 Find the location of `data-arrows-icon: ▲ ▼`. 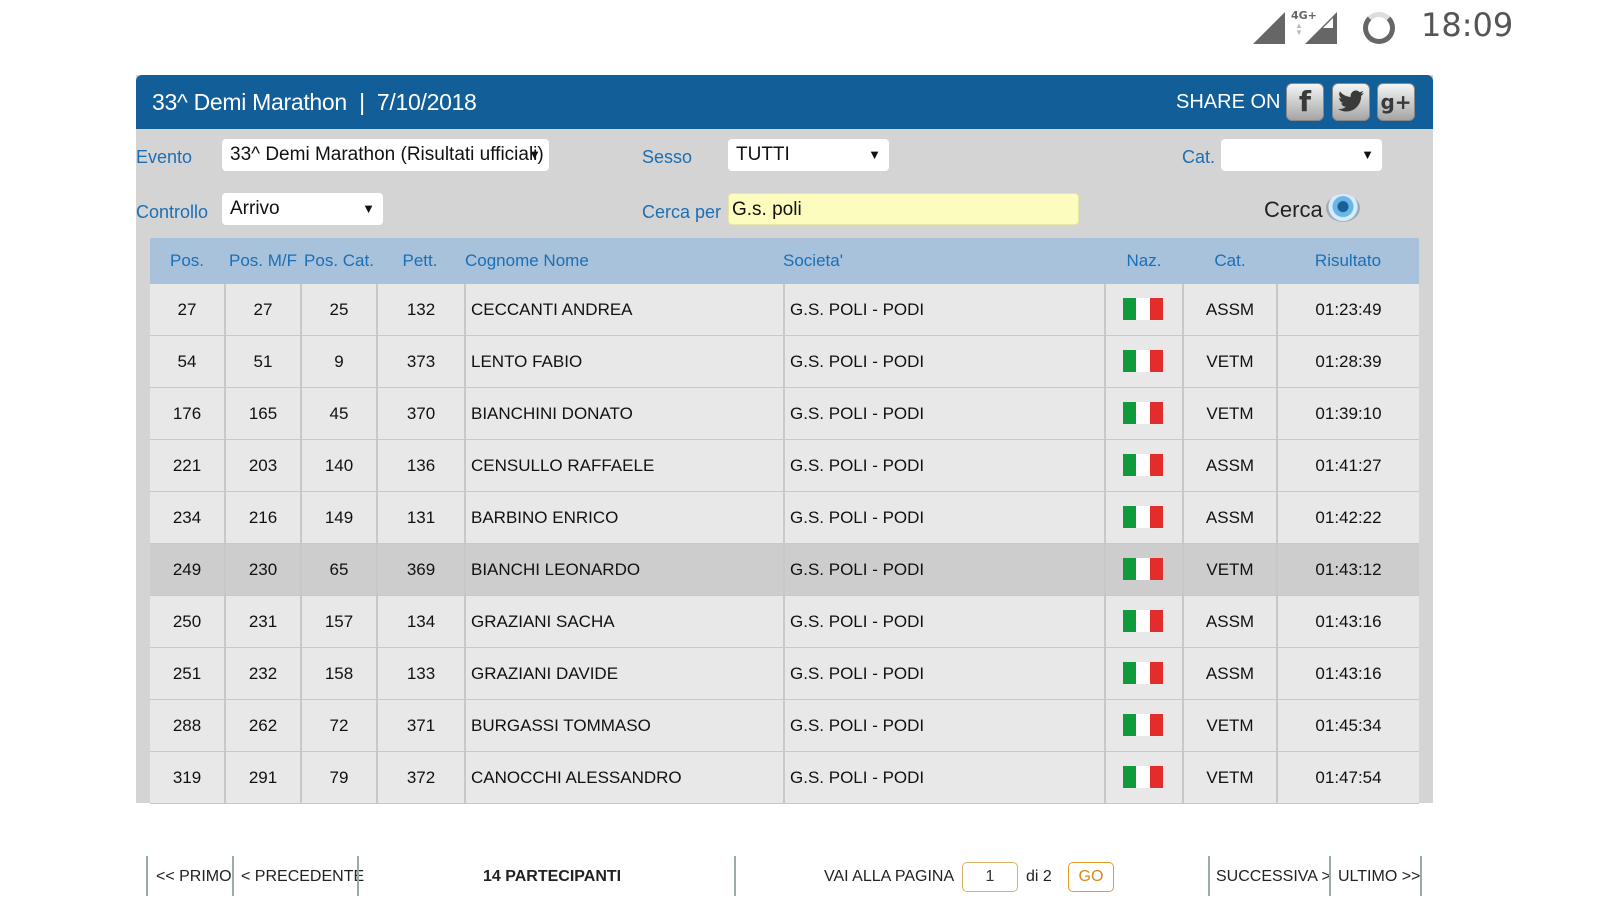

data-arrows-icon: ▲ ▼ is located at coordinates (1299, 29).